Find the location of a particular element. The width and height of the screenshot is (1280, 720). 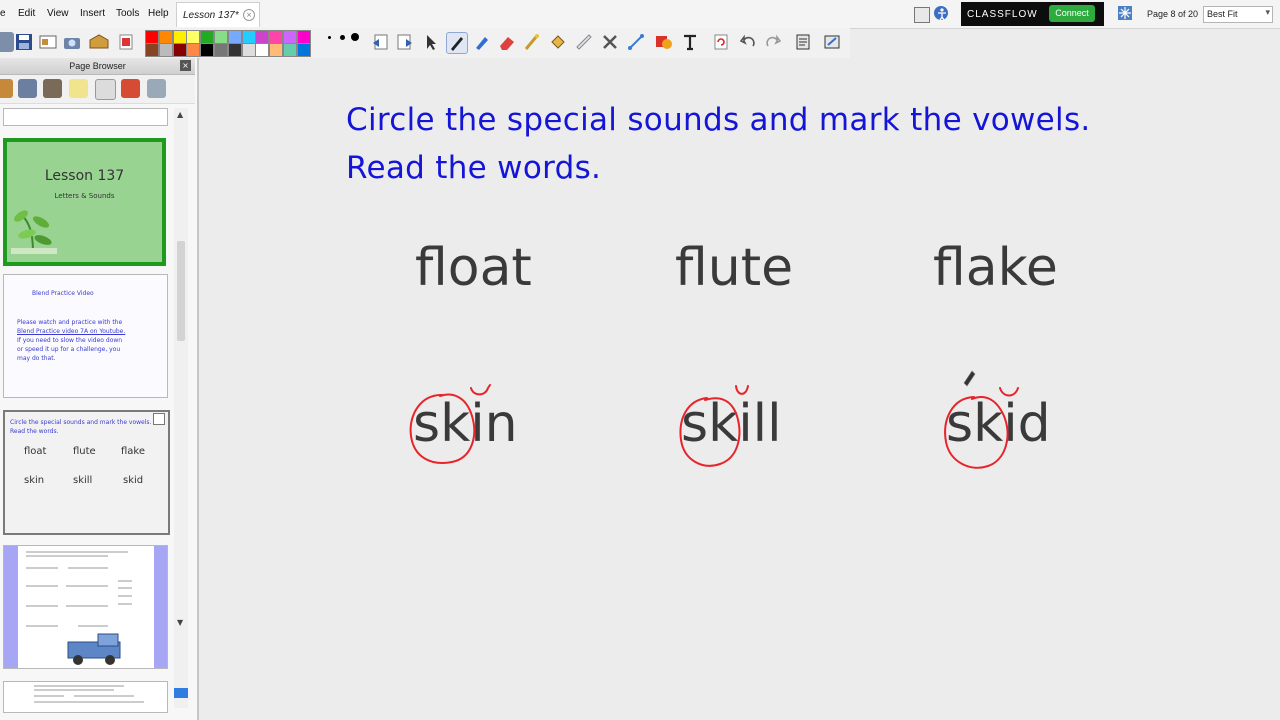

page-icon is located at coordinates (7, 42).